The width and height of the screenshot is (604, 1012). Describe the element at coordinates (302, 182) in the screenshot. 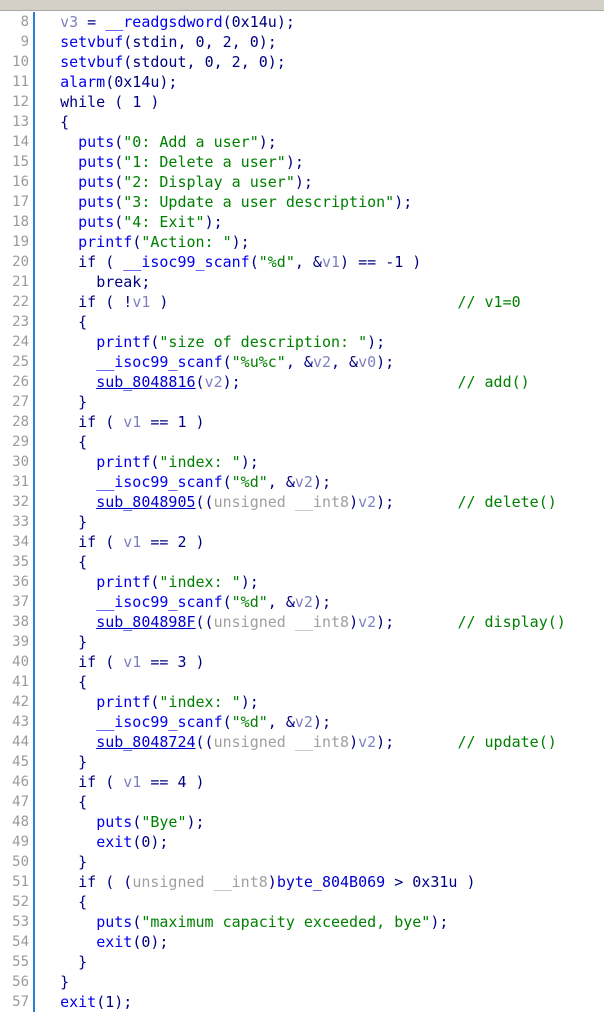

I see `code-line: 16 puts("2: Display a user");` at that location.